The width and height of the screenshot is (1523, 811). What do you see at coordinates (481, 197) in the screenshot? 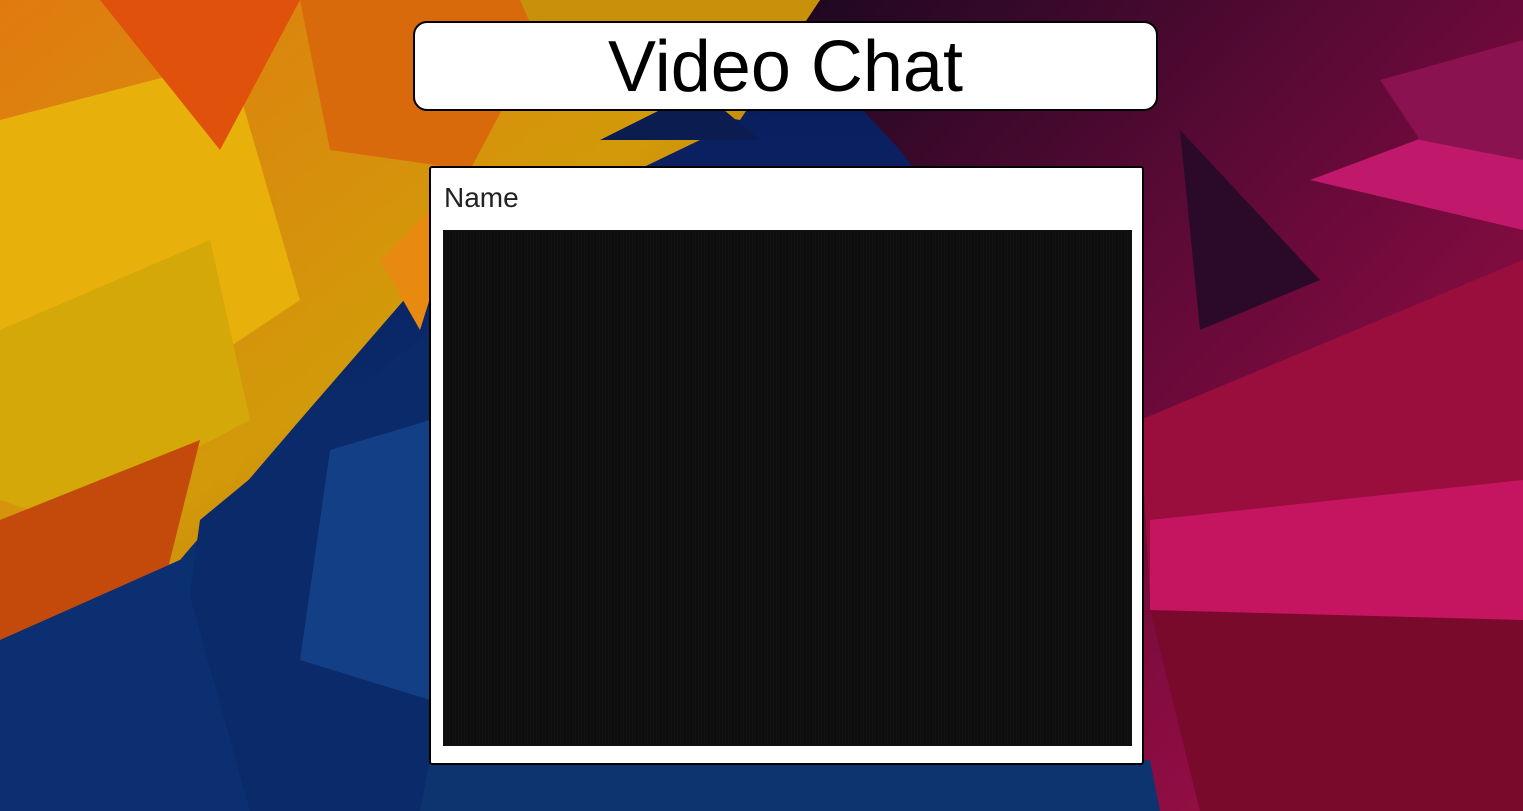
I see `participant-name-label: Name` at bounding box center [481, 197].